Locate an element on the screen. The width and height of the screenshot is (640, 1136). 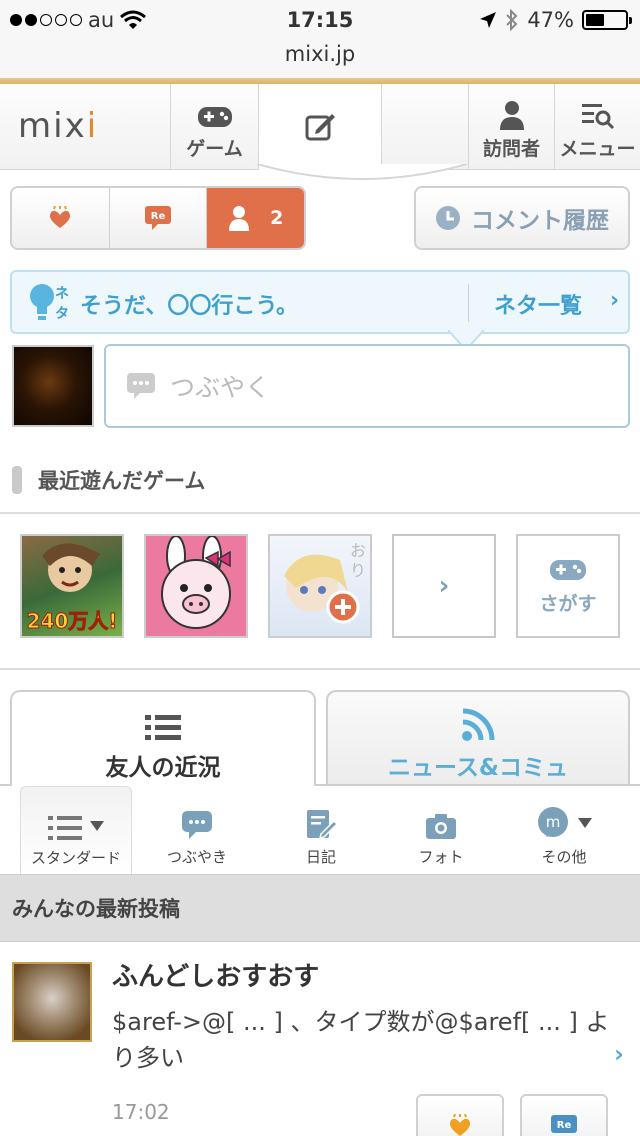
svg-text: m is located at coordinates (553, 822).